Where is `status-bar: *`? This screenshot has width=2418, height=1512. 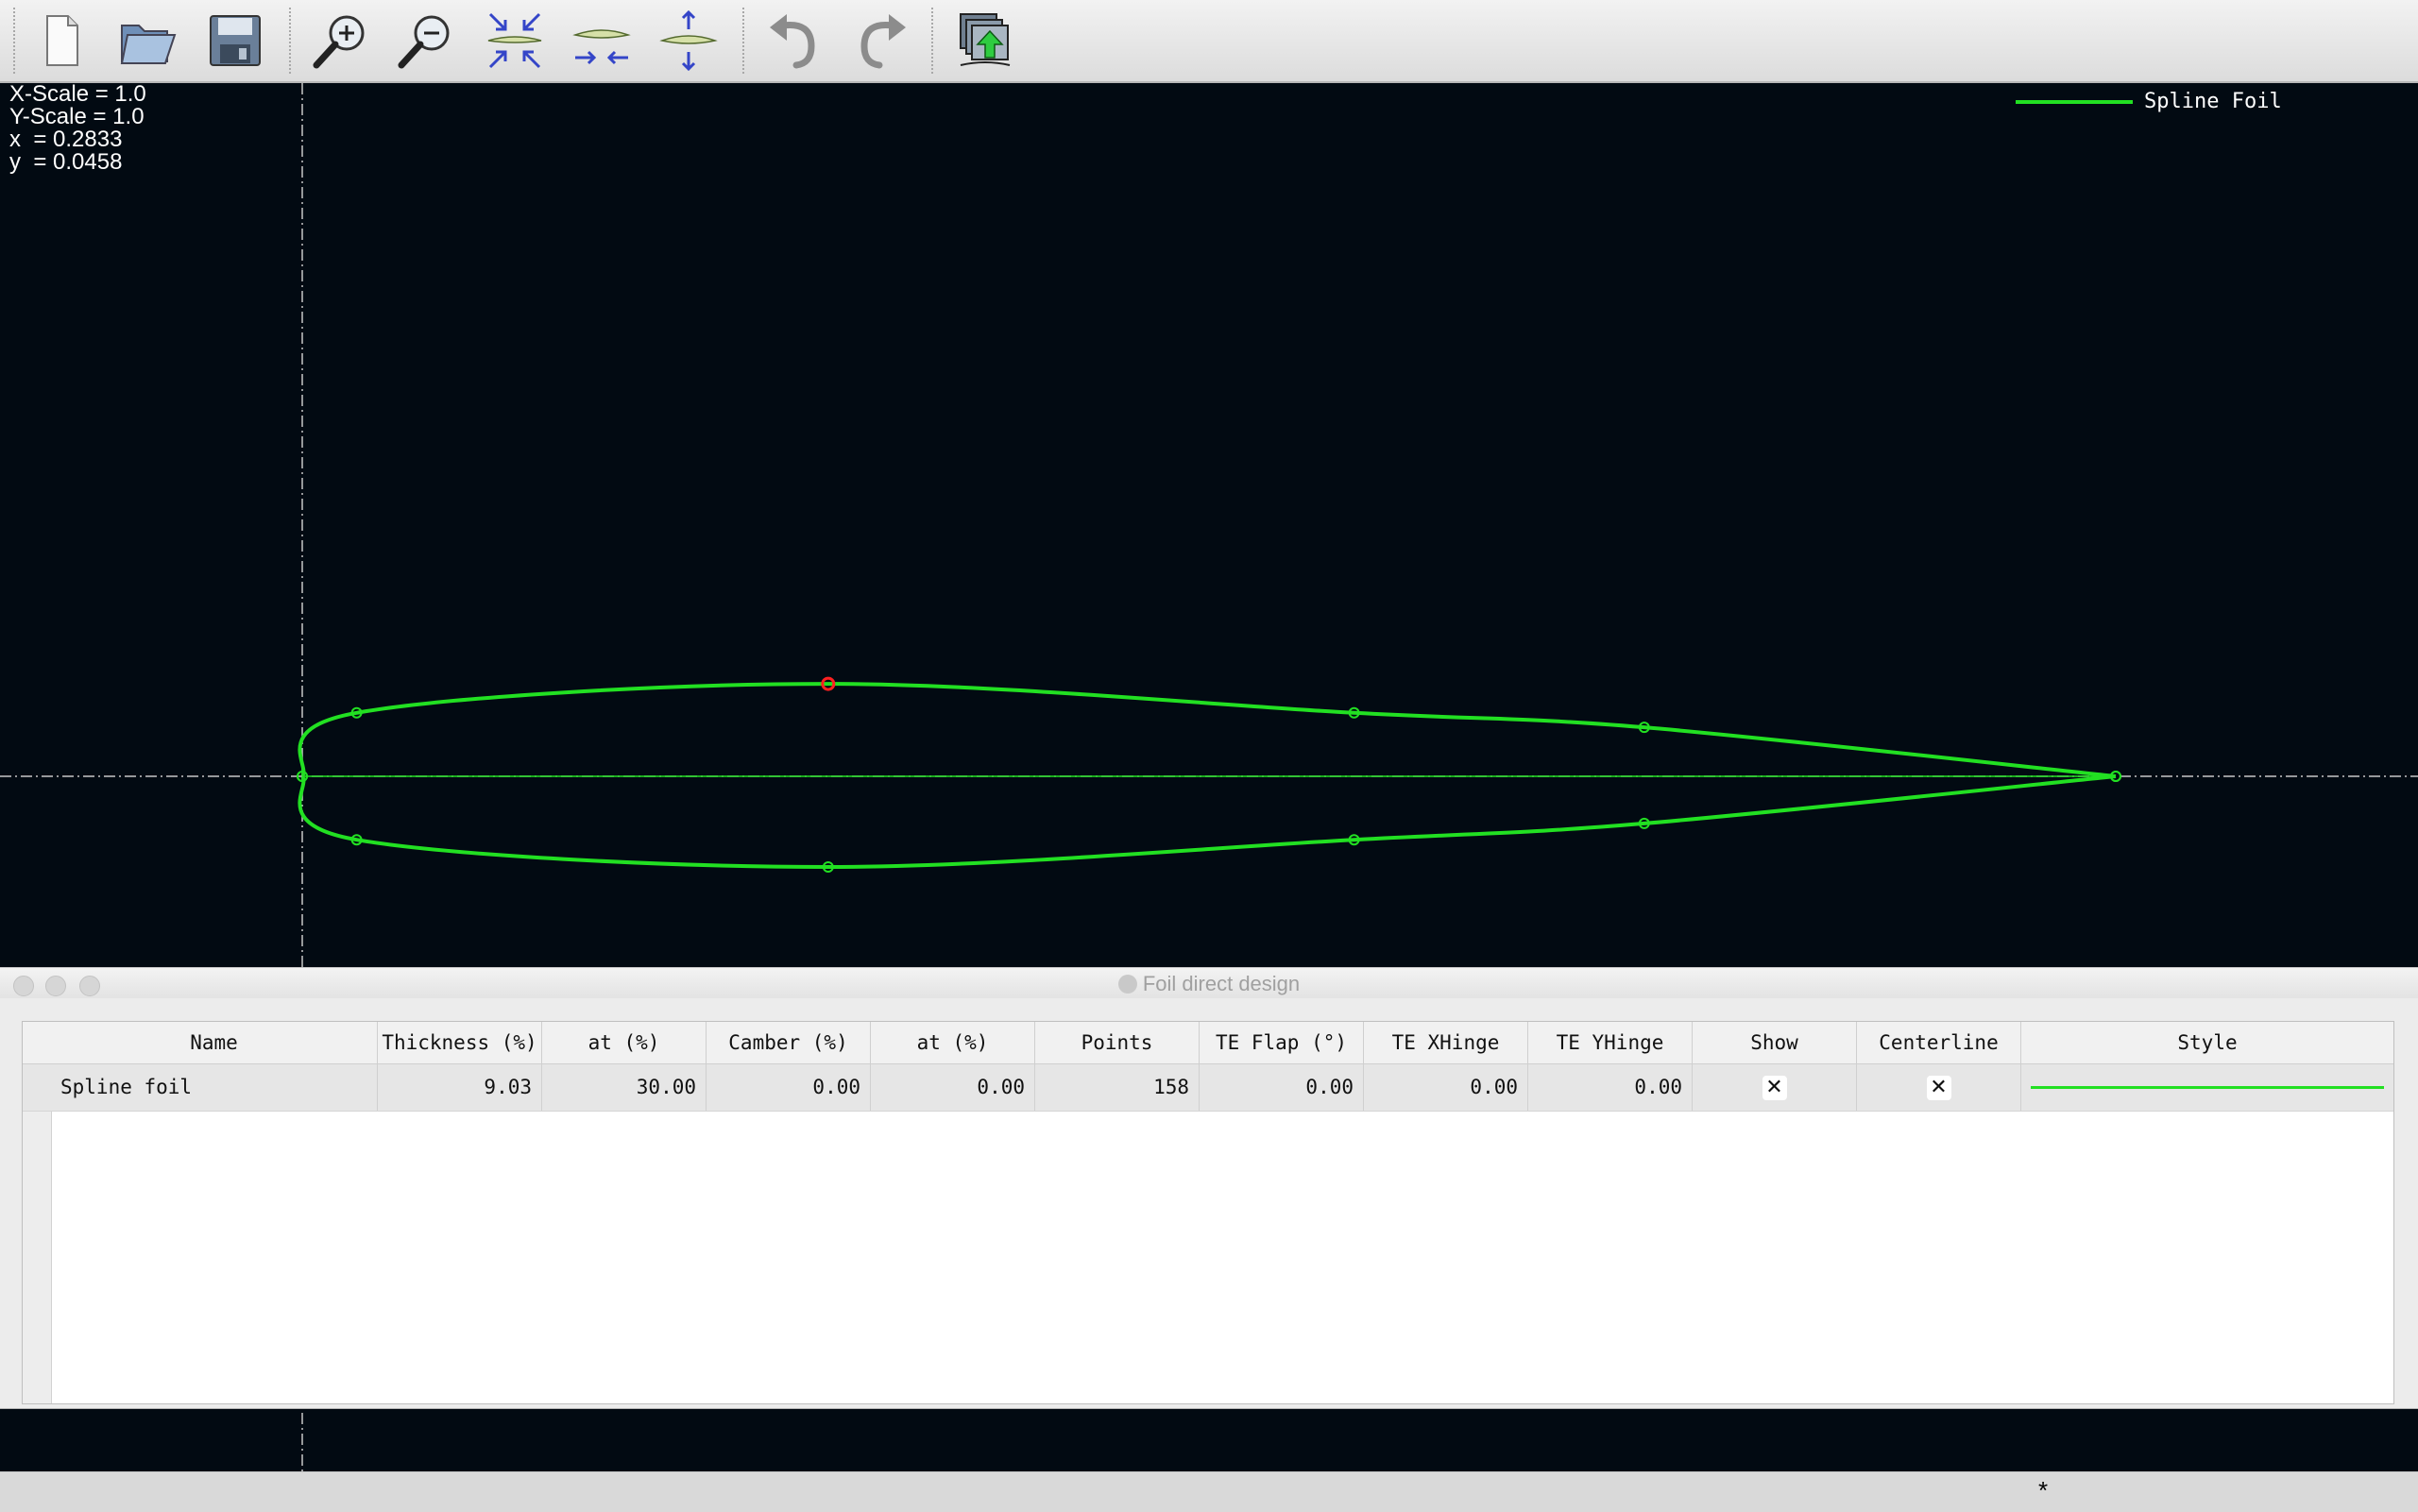 status-bar: * is located at coordinates (1209, 1491).